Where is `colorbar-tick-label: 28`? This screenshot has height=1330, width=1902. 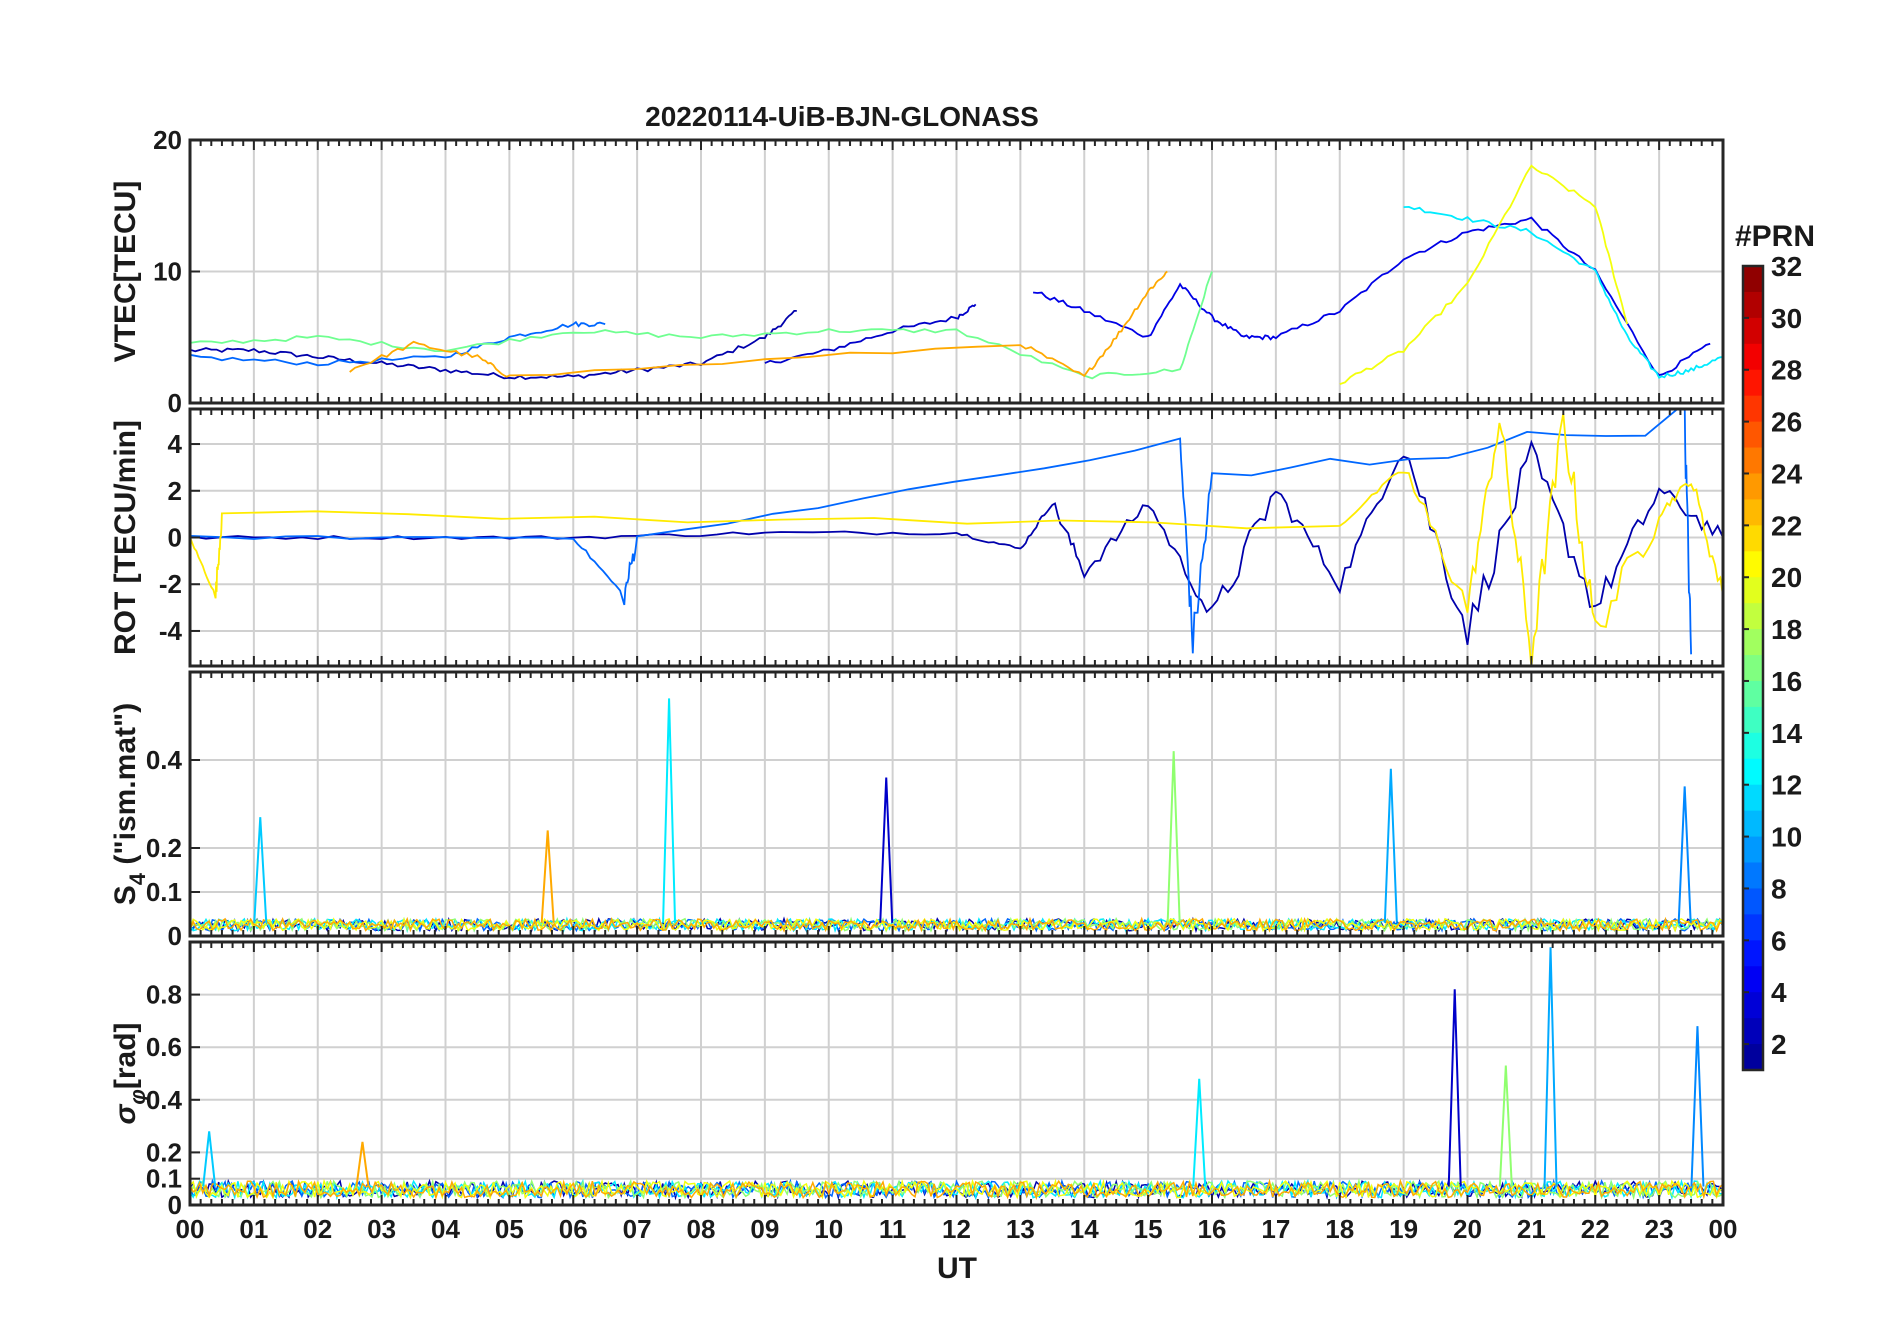 colorbar-tick-label: 28 is located at coordinates (1786, 370).